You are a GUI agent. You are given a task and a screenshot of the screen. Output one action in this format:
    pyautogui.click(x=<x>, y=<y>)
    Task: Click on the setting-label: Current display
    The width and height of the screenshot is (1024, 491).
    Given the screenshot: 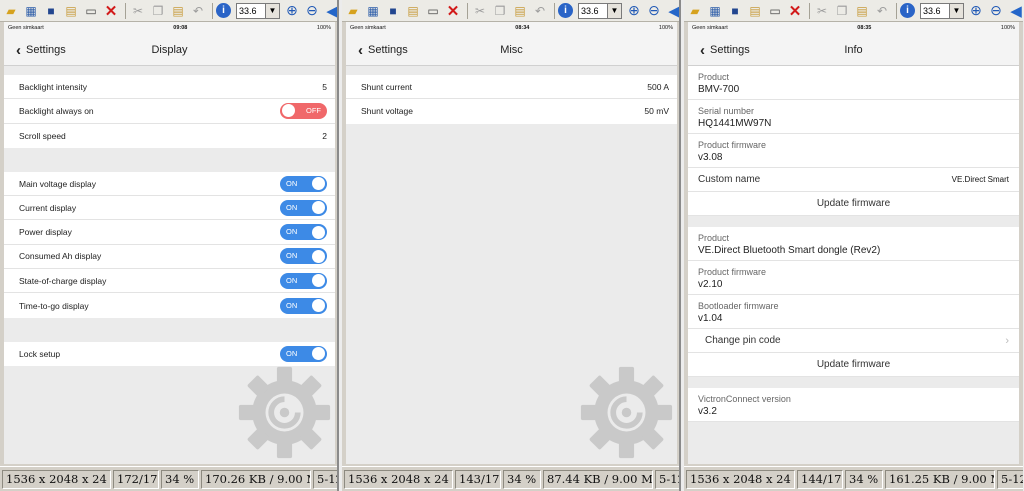 What is the action you would take?
    pyautogui.click(x=48, y=207)
    